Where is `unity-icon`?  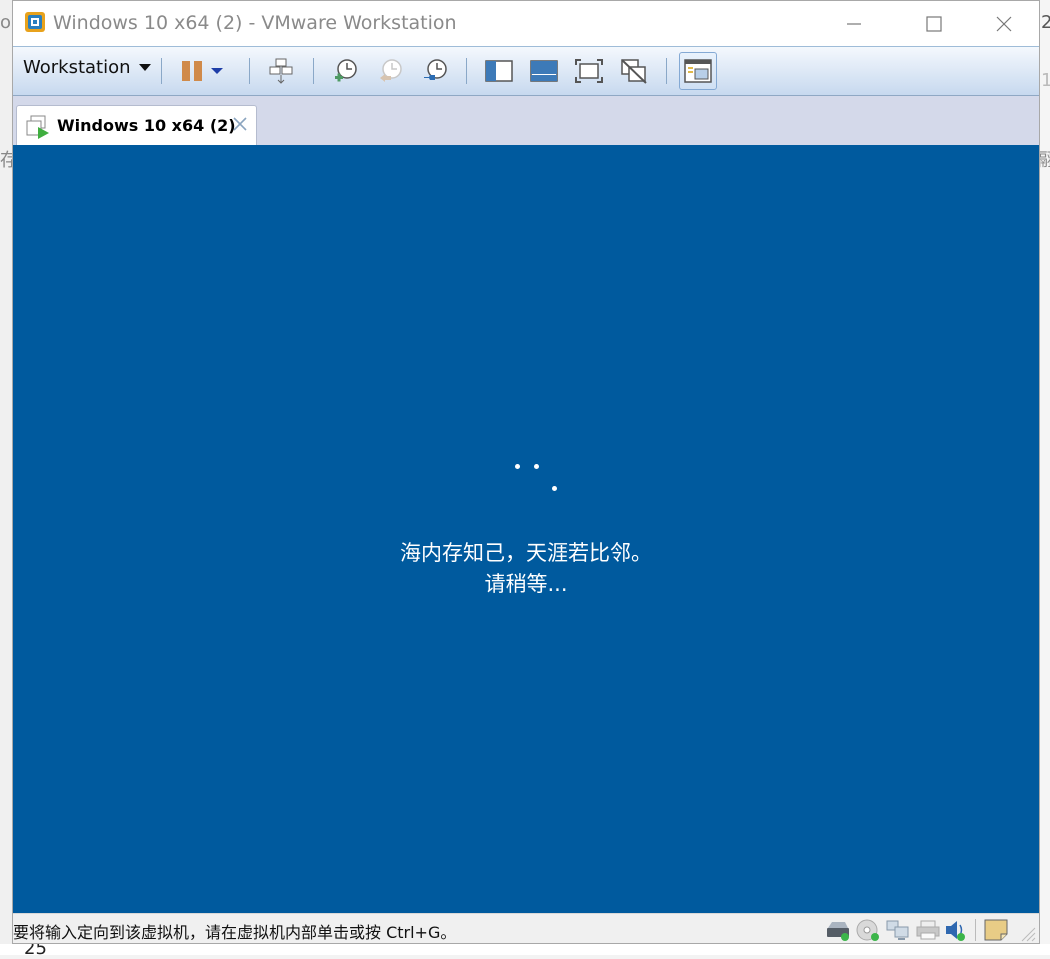 unity-icon is located at coordinates (634, 71).